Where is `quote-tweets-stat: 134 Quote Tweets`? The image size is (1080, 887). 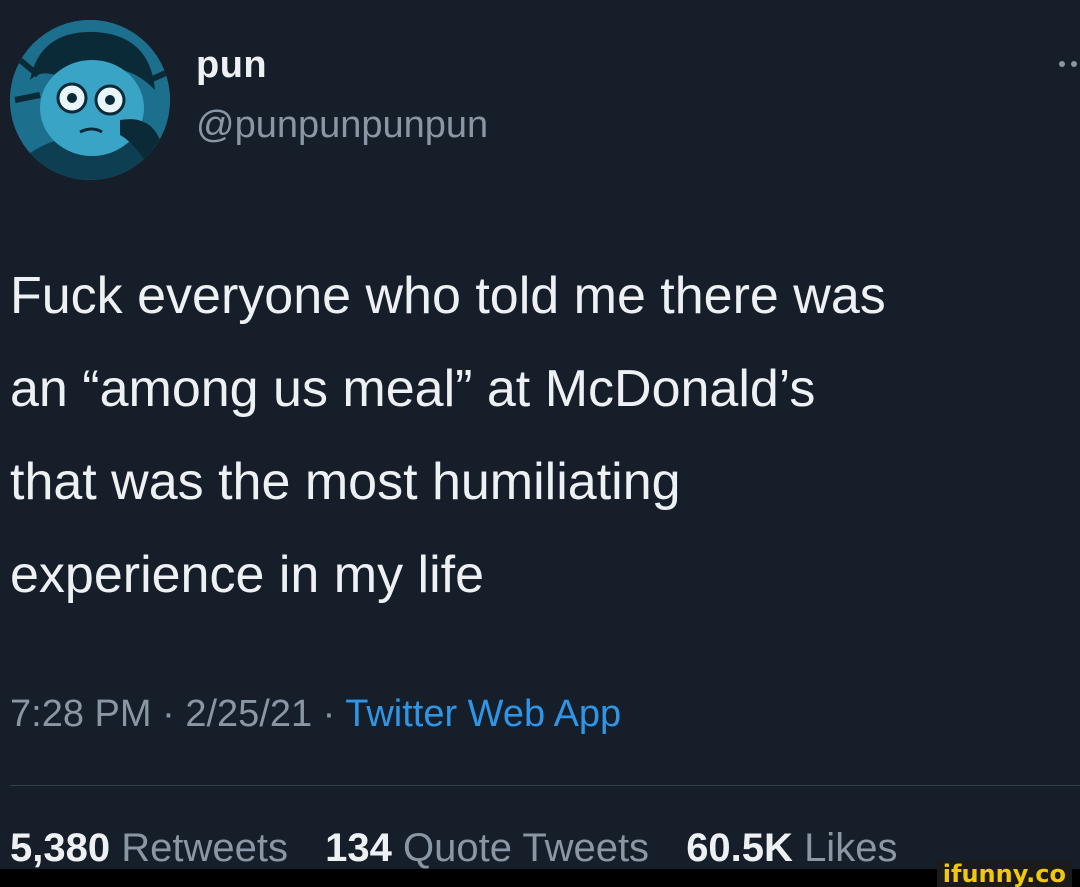
quote-tweets-stat: 134 Quote Tweets is located at coordinates (487, 848).